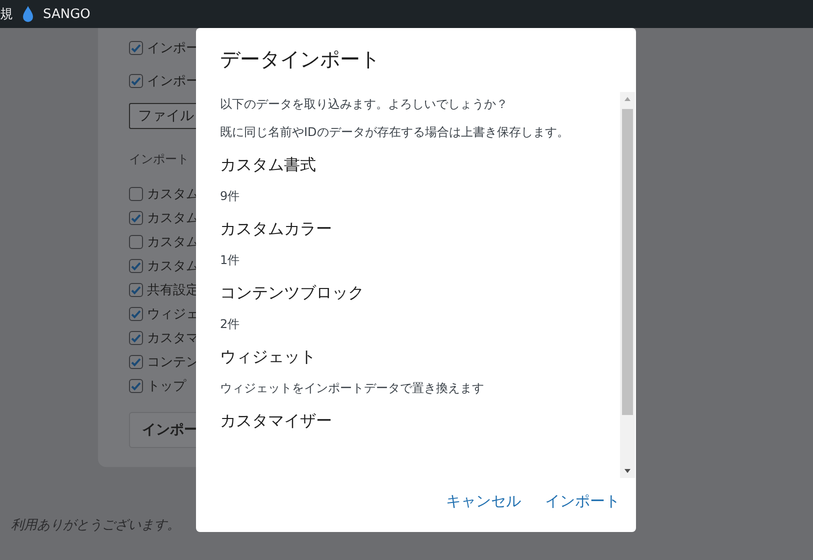 This screenshot has width=813, height=560. I want to click on section-heading: コンテンツブロック, so click(292, 293).